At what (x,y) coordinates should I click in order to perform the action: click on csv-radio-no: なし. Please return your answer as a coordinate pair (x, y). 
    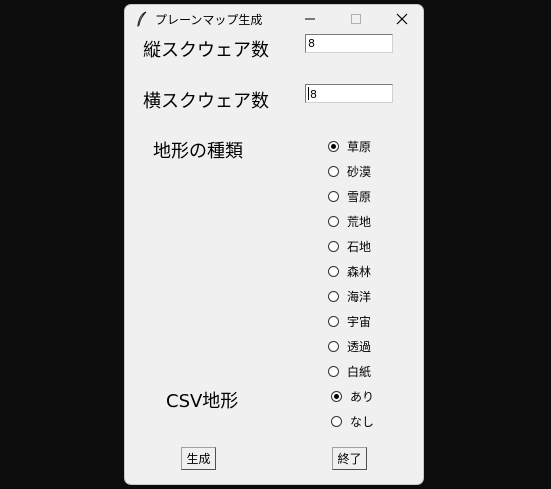
    Looking at the image, I should click on (352, 421).